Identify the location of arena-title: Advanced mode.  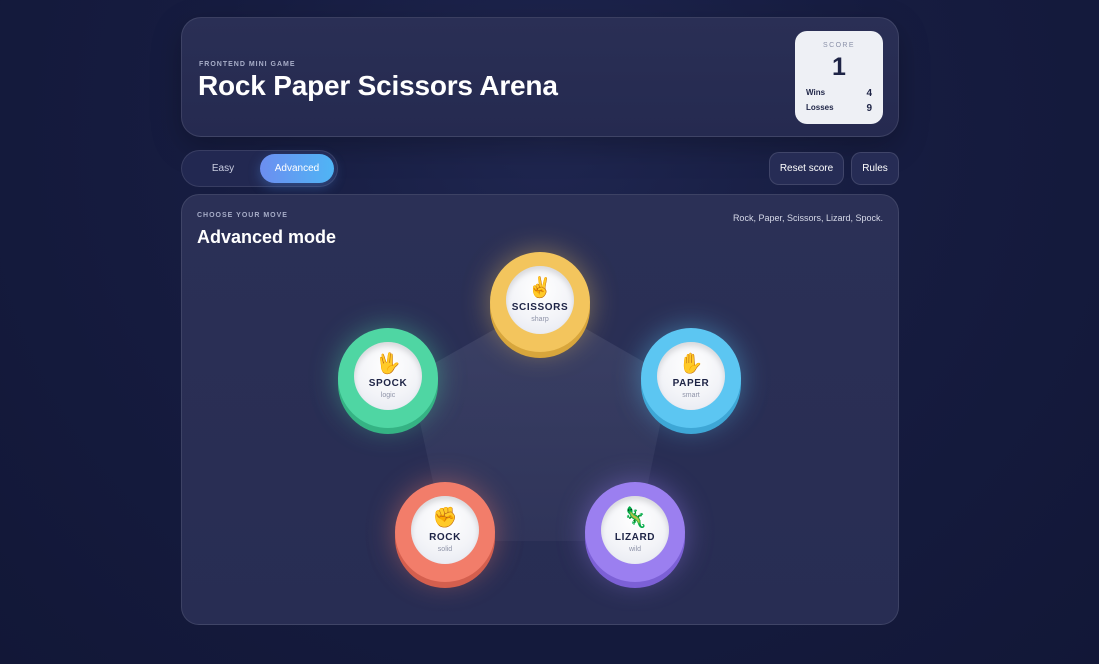
(267, 237).